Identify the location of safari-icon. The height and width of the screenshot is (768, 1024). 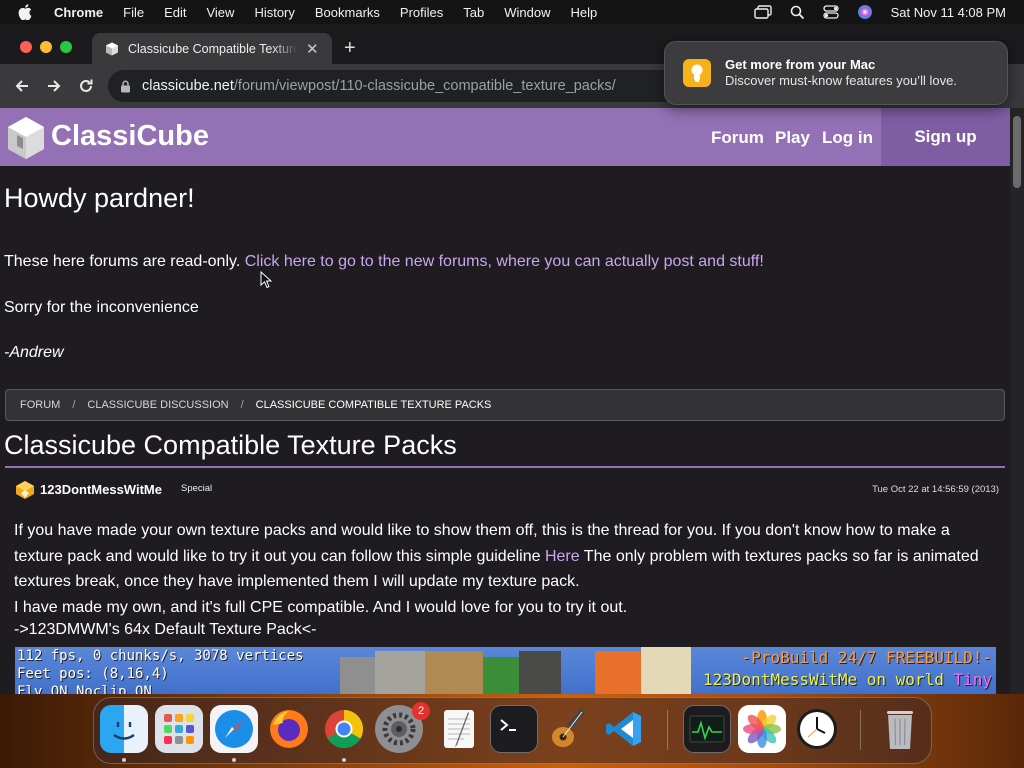
(234, 729).